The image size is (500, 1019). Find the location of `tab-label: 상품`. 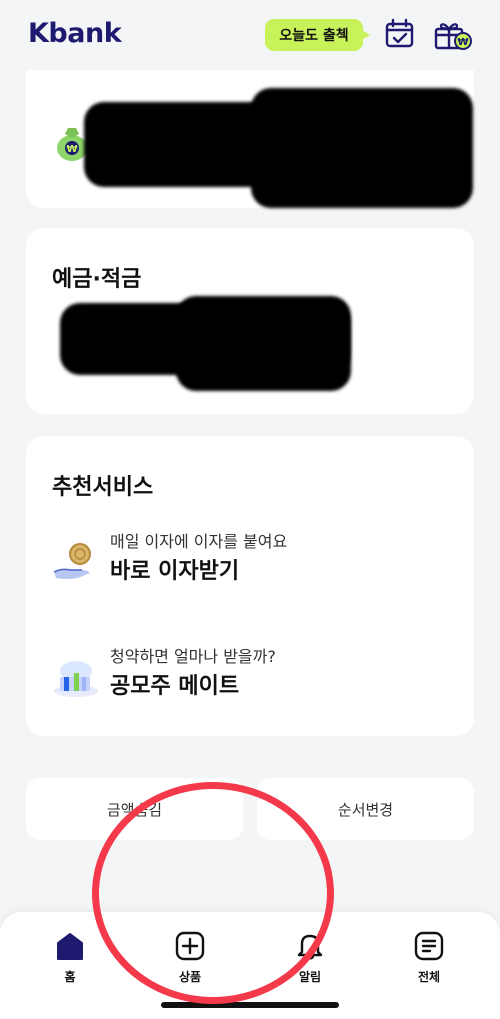

tab-label: 상품 is located at coordinates (190, 977).